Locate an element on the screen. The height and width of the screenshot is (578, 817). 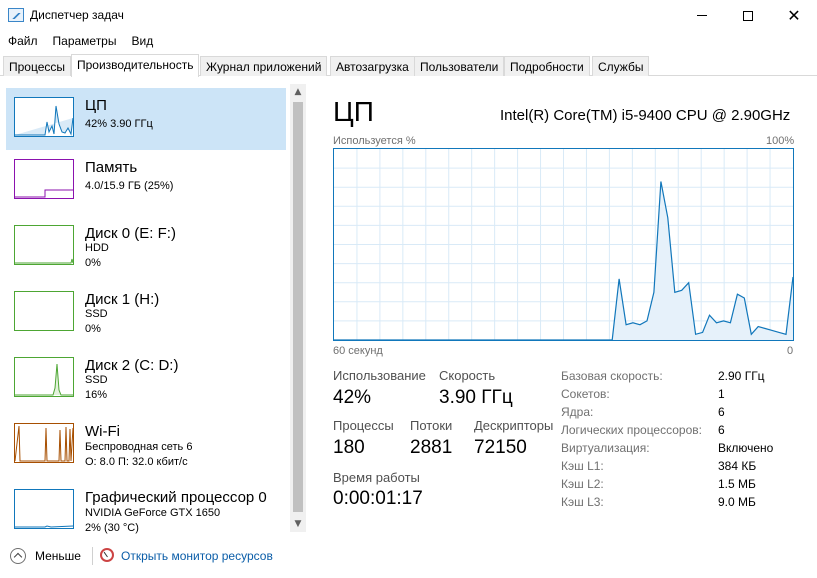
open-resource-monitor-link: Открыть монитор ресурсов is located at coordinates (197, 556).